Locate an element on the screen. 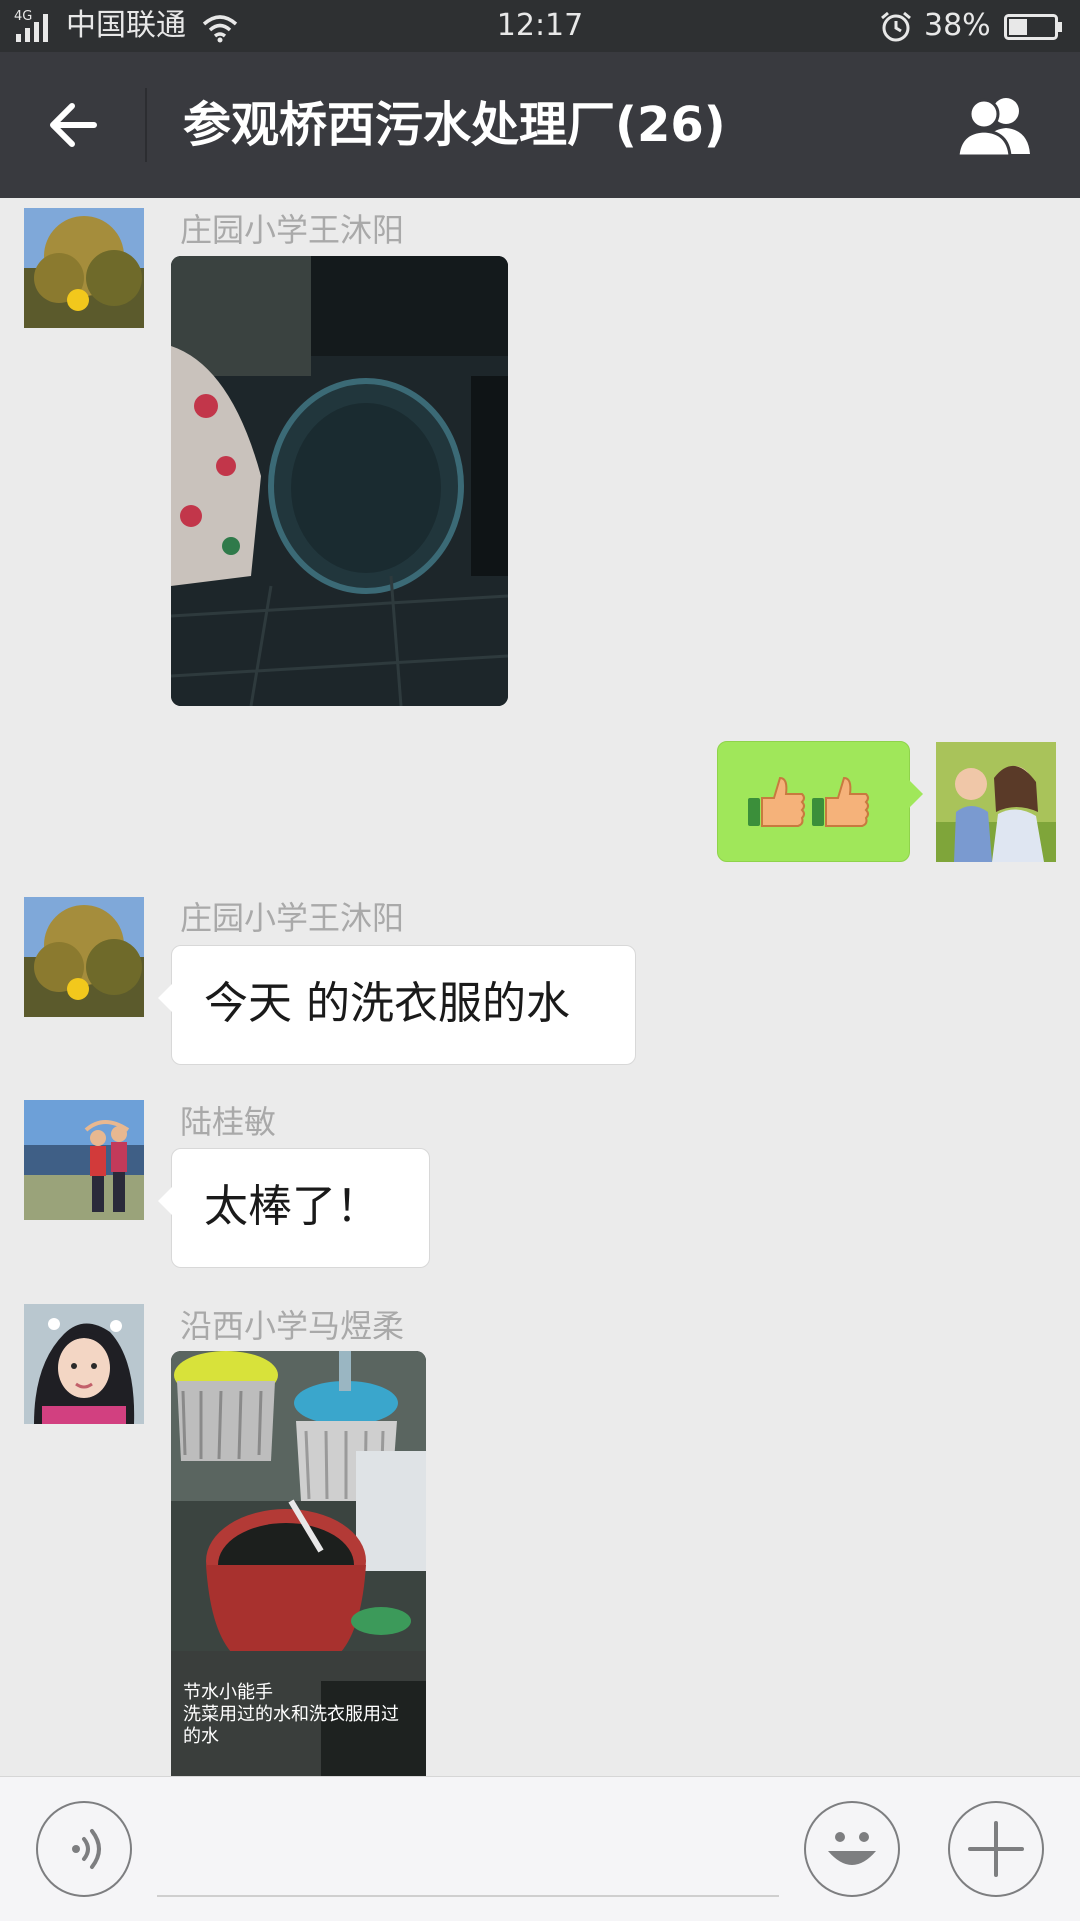  message-text: 太棒了！ is located at coordinates (292, 1206).